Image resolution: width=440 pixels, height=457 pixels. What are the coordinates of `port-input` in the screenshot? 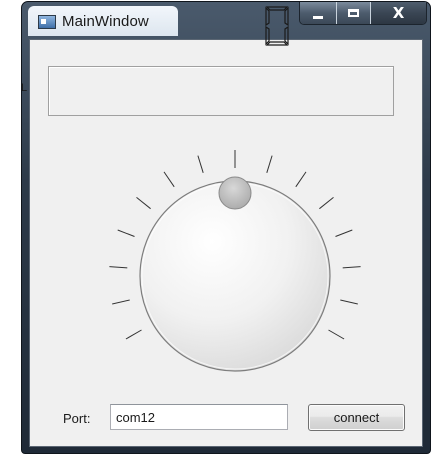 It's located at (199, 417).